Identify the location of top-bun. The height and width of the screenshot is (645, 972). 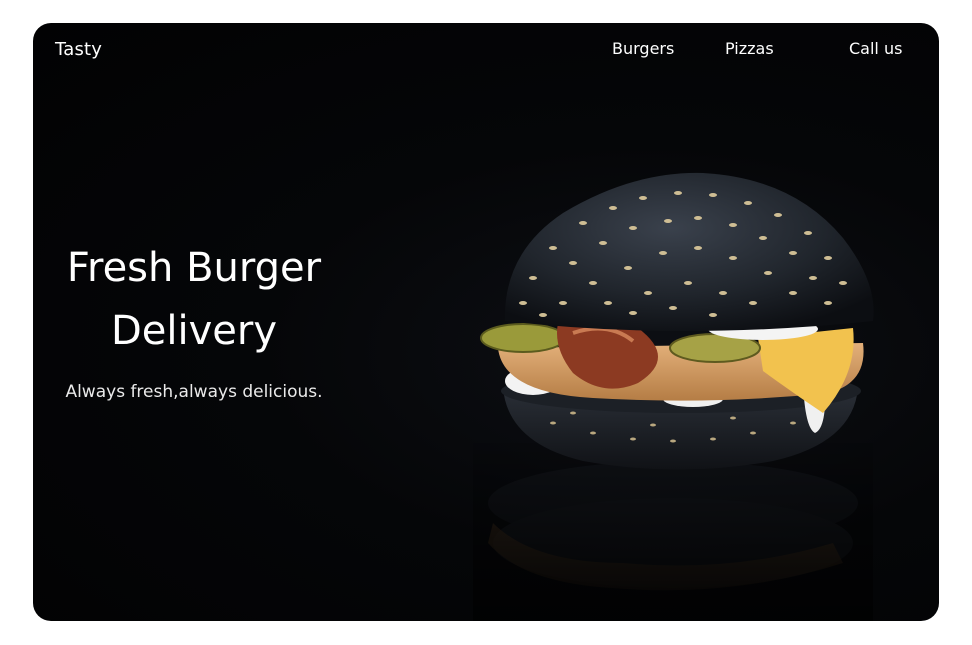
(689, 251).